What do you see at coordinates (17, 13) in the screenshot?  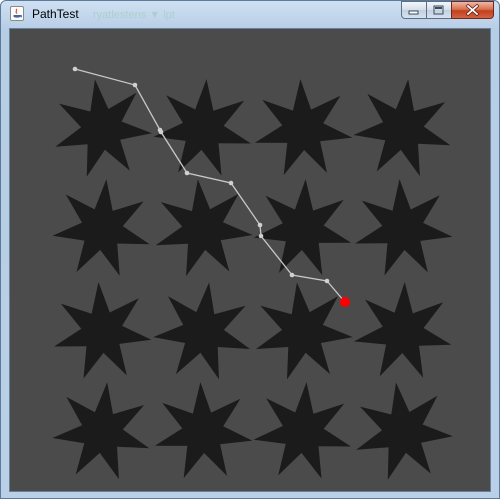 I see `java-app-icon` at bounding box center [17, 13].